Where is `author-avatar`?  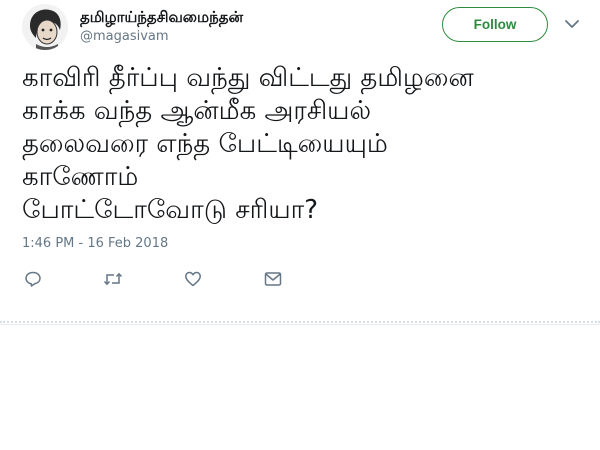
author-avatar is located at coordinates (45, 27).